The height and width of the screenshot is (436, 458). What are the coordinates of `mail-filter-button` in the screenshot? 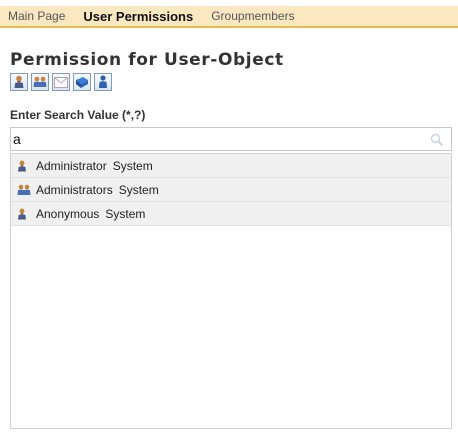 It's located at (61, 82).